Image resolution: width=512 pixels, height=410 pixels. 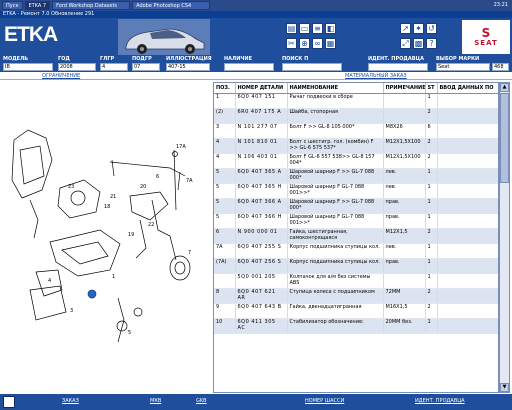 What do you see at coordinates (335, 296) in the screenshot?
I see `cell-name: Ступица колеса с подшипником` at bounding box center [335, 296].